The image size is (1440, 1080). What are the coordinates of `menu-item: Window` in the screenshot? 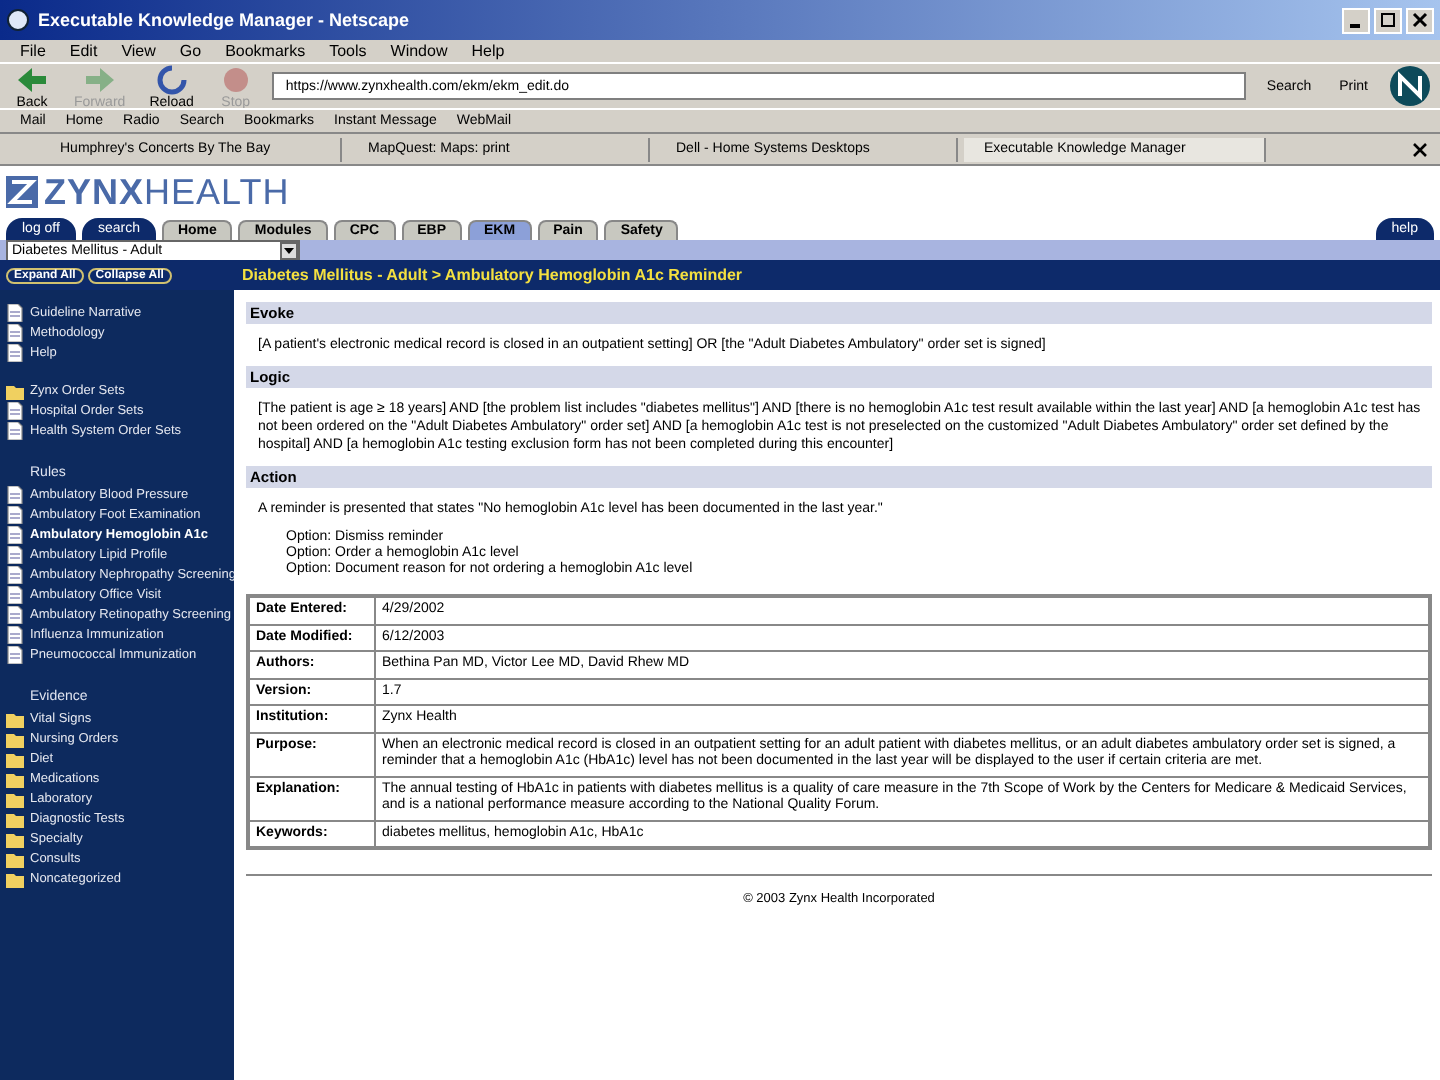 It's located at (419, 51).